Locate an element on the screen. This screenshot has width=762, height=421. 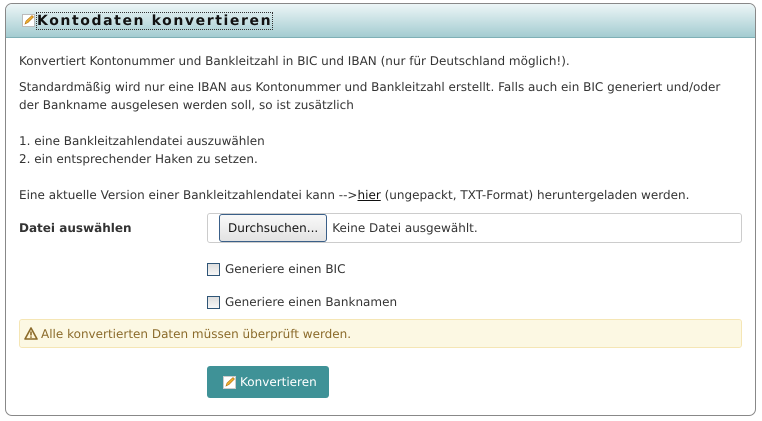
convert-button: Konvertieren is located at coordinates (268, 382).